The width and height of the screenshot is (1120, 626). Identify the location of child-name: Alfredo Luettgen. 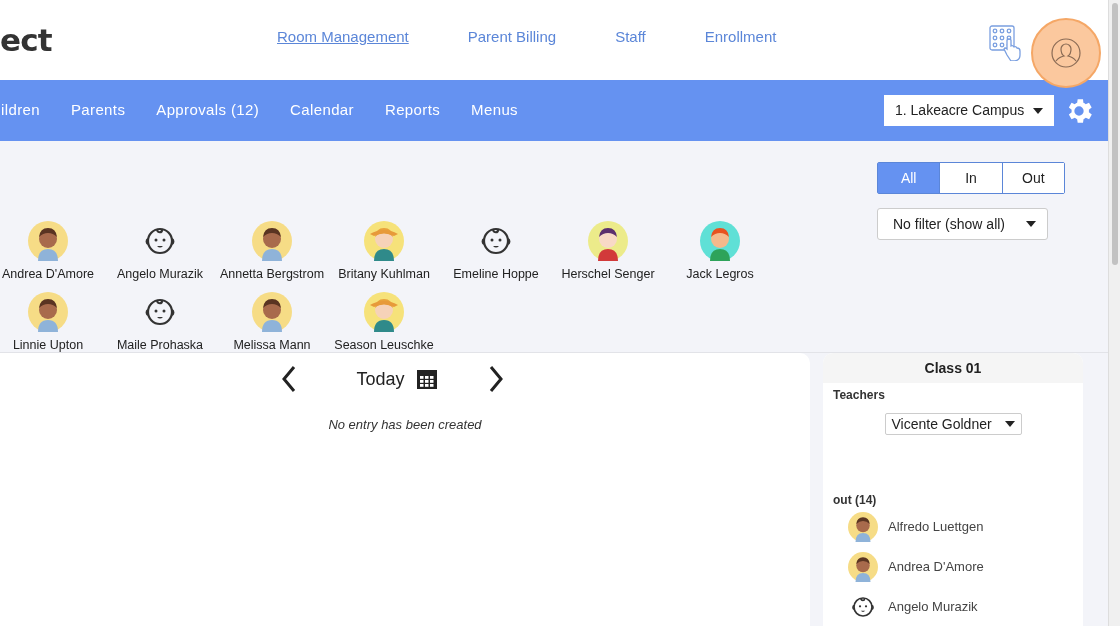
(936, 527).